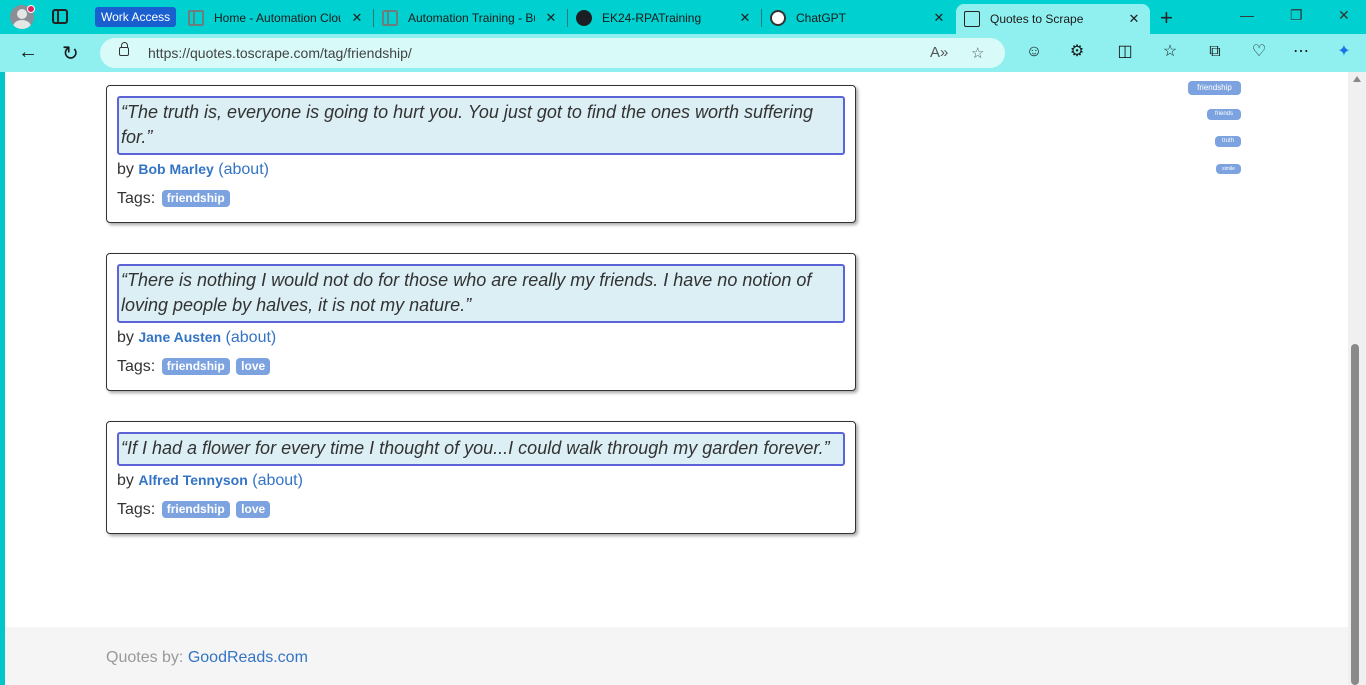  I want to click on quote-byline: by Bob Marley (about), so click(481, 170).